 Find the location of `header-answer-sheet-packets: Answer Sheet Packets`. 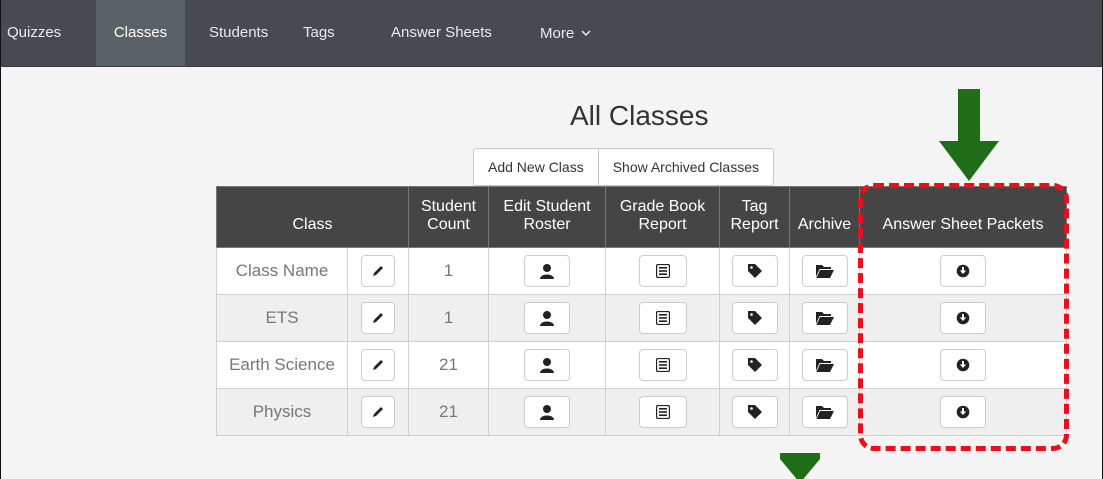

header-answer-sheet-packets: Answer Sheet Packets is located at coordinates (963, 217).